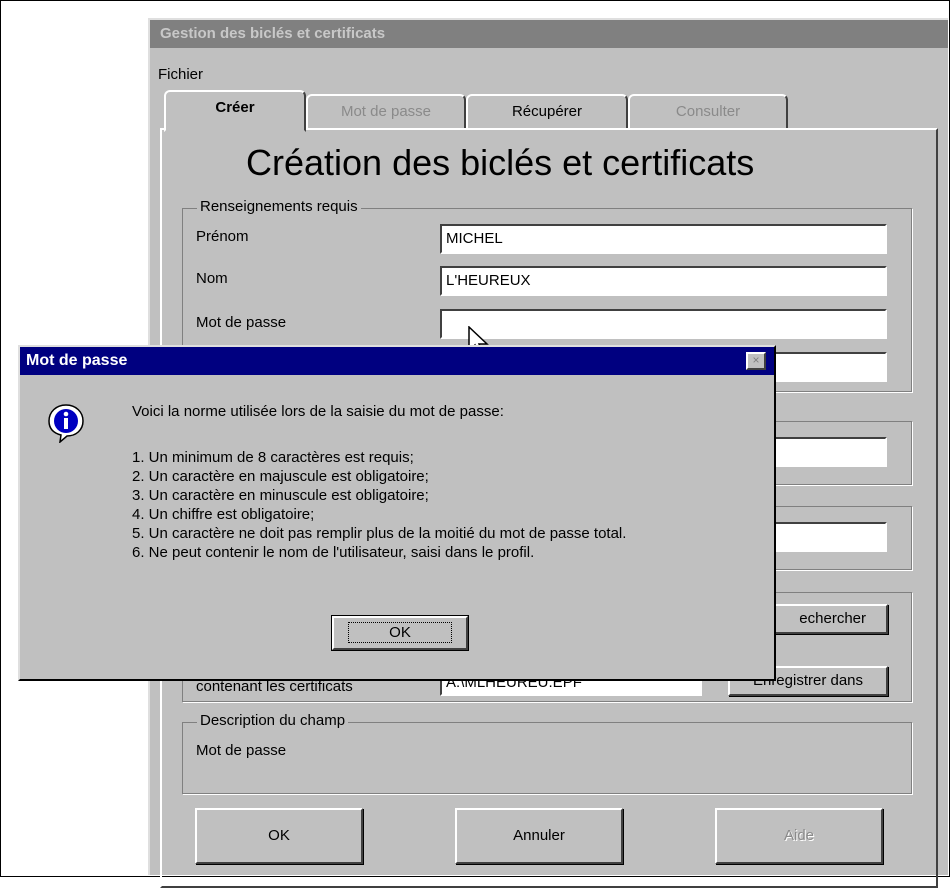  I want to click on nom-label: Nom, so click(212, 278).